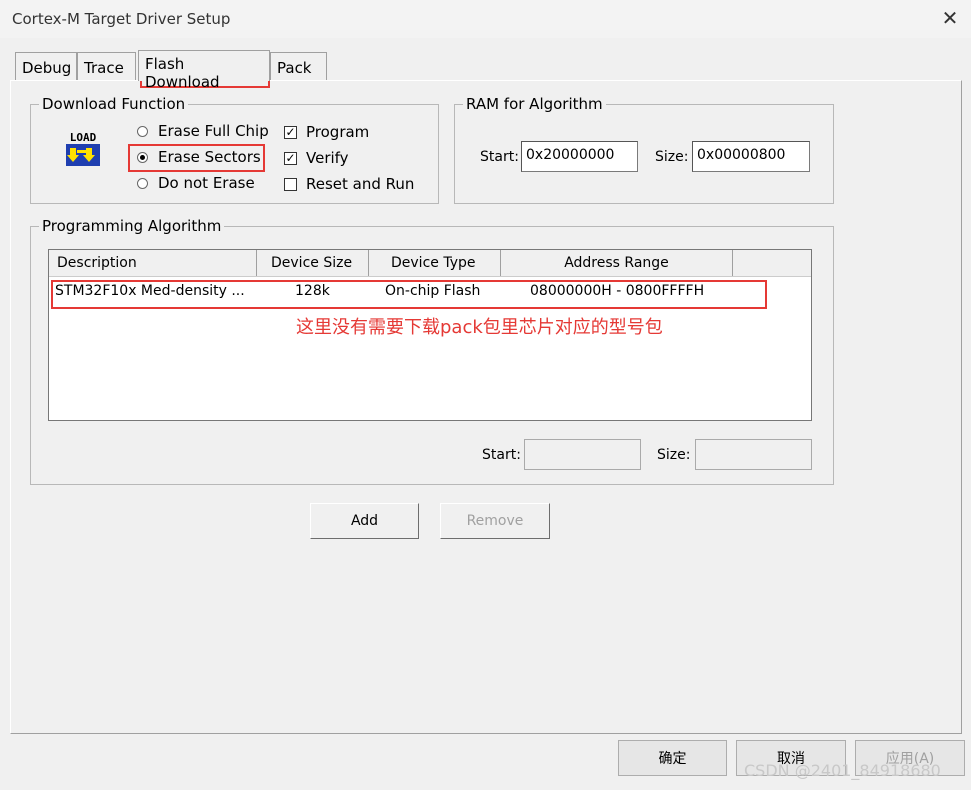 Image resolution: width=971 pixels, height=790 pixels. Describe the element at coordinates (672, 758) in the screenshot. I see `ok-button: 确定` at that location.